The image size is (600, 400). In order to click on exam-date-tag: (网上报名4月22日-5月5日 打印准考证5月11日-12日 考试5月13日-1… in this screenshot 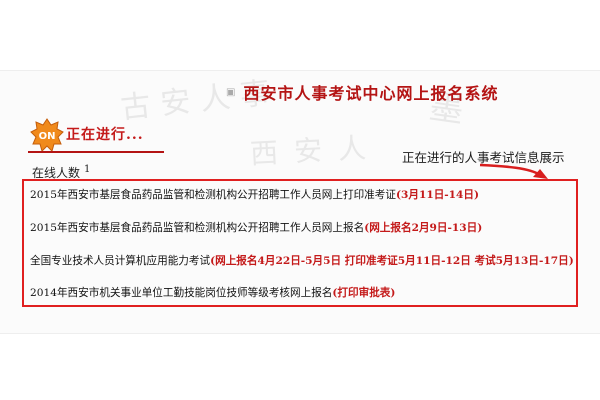, I will do `click(392, 261)`.